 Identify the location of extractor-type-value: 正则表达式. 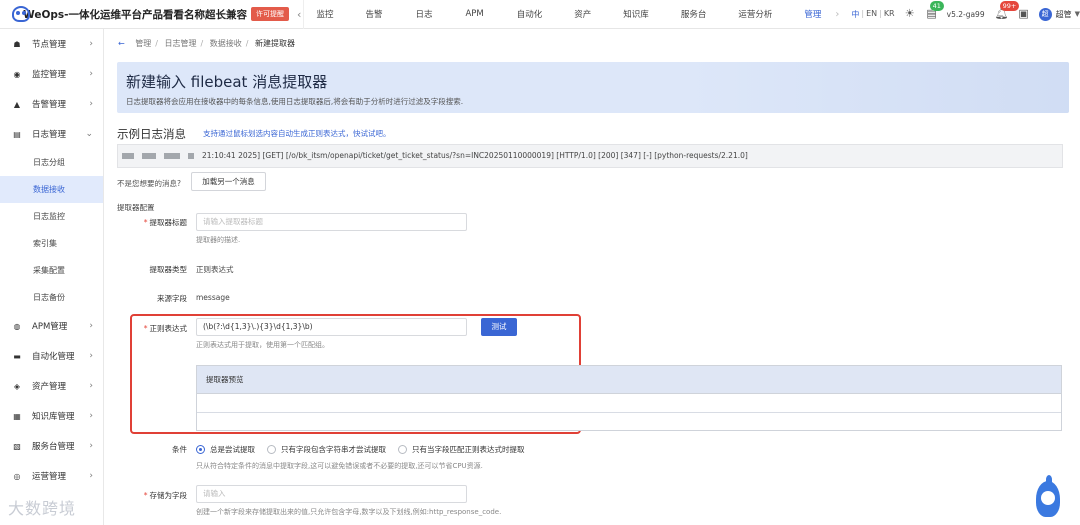
(215, 269).